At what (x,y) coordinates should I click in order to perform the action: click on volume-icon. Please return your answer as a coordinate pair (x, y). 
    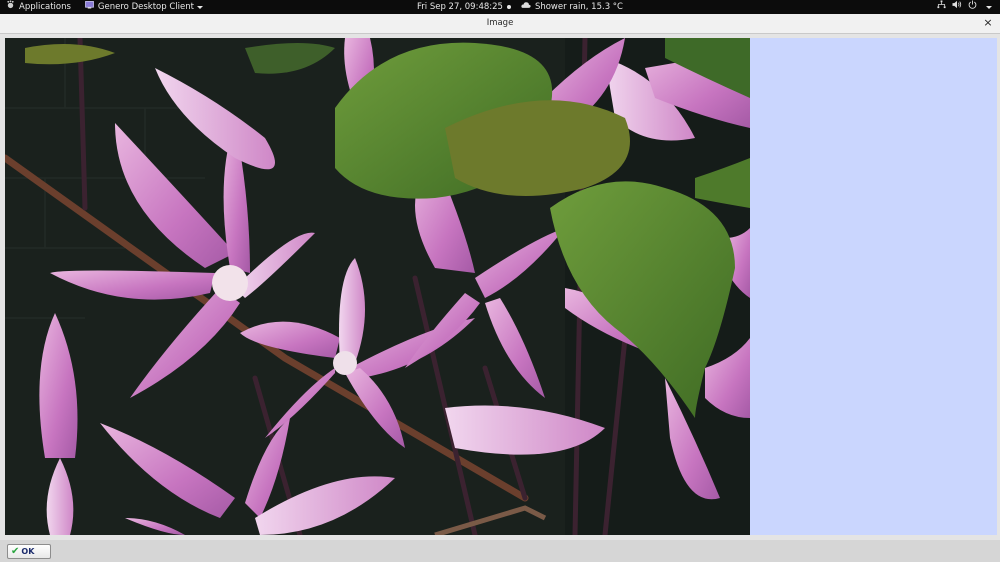
    Looking at the image, I should click on (957, 7).